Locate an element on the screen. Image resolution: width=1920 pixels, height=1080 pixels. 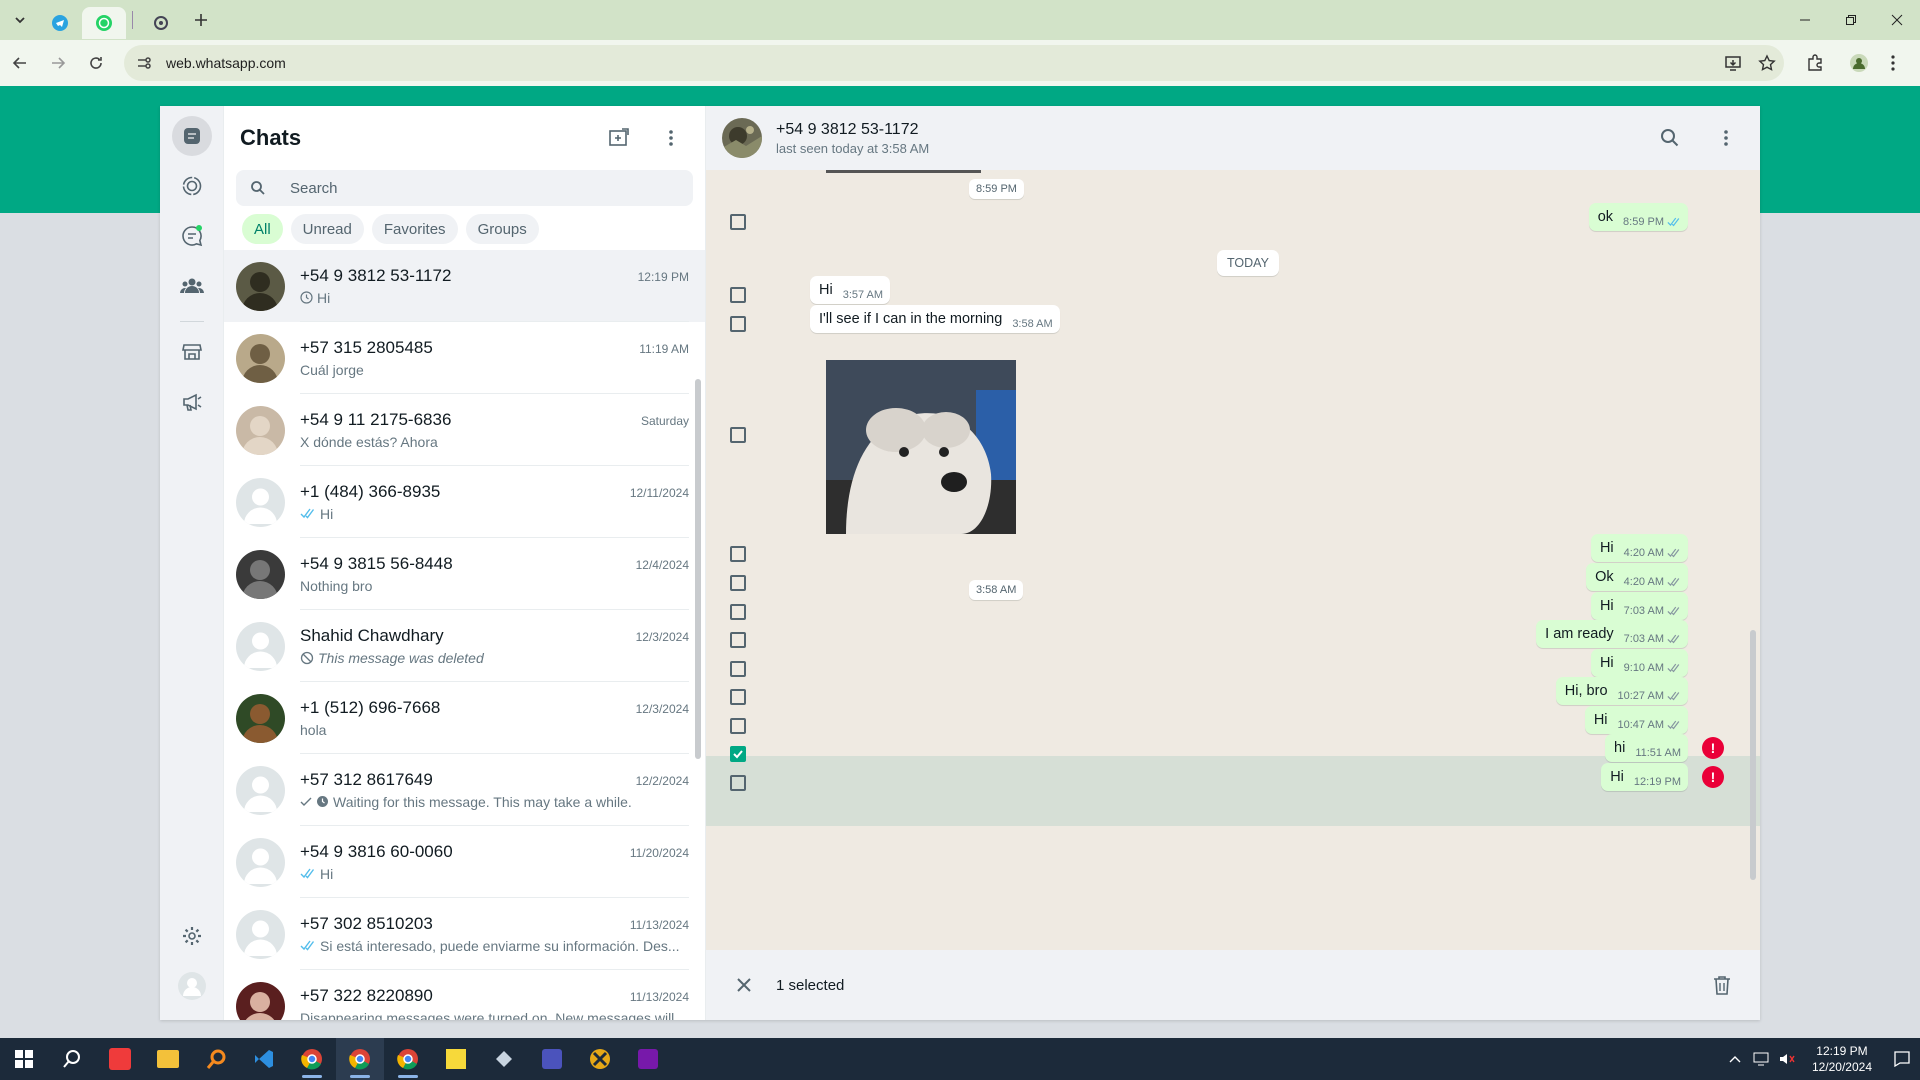
minimize-button is located at coordinates (1805, 20).